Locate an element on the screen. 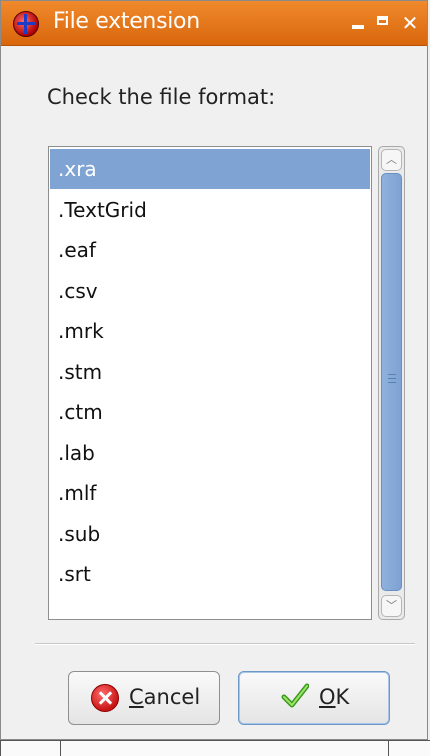 This screenshot has height=756, width=430. background-strip is located at coordinates (215, 748).